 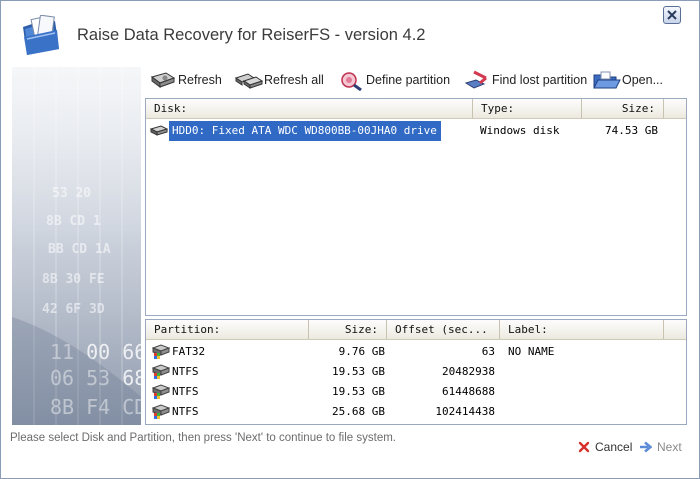 I want to click on define-partition-button: Define partition, so click(x=393, y=80).